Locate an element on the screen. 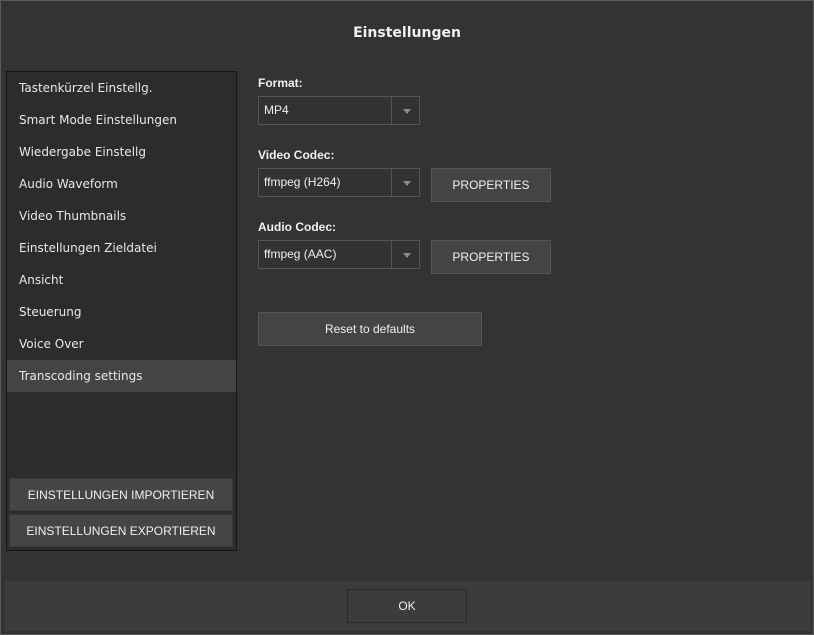 Image resolution: width=814 pixels, height=635 pixels. sidebar-item-voice-over: Voice Over is located at coordinates (121, 344).